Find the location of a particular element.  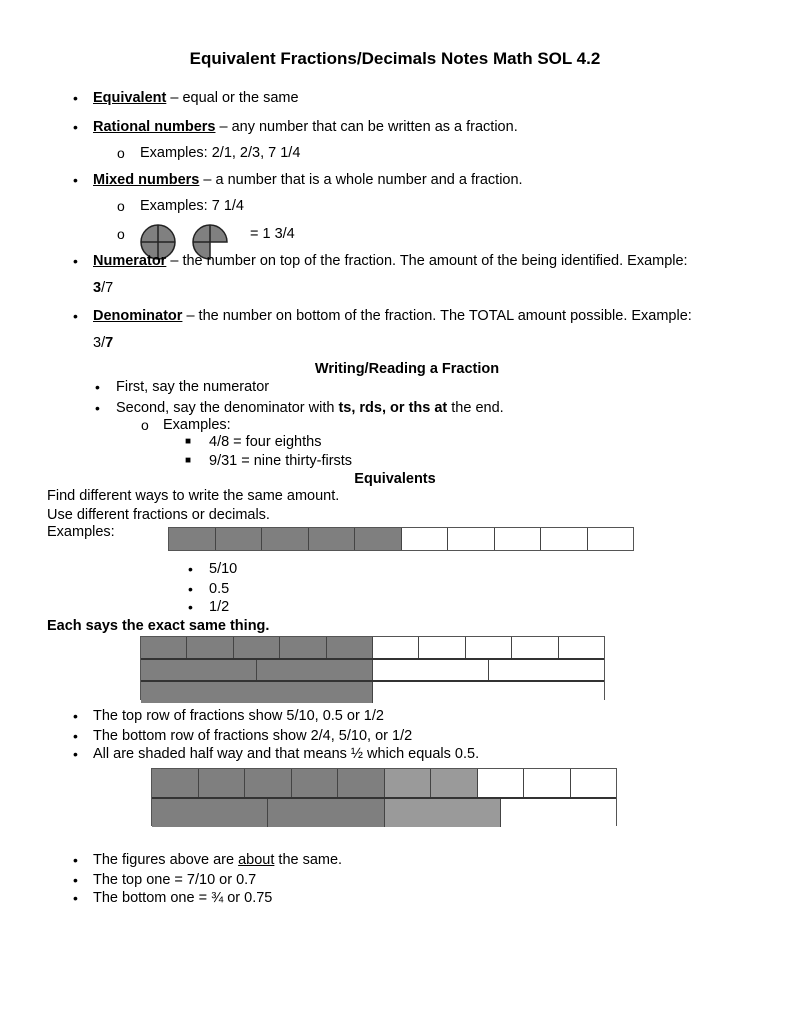

equiv-item: 1/2 is located at coordinates (219, 607).